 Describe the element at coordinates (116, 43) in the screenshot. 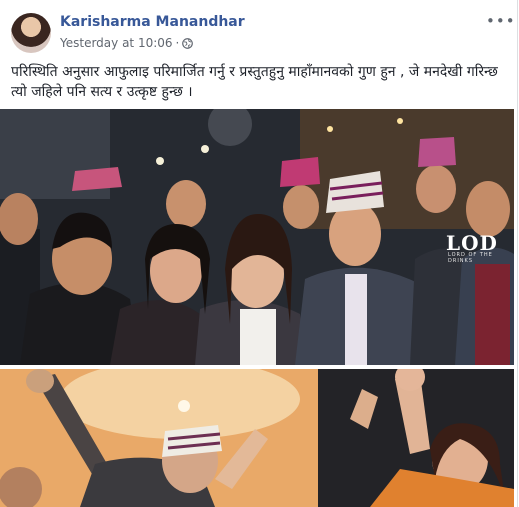

I see `post-timestamp: Yesterday at 10:06` at that location.